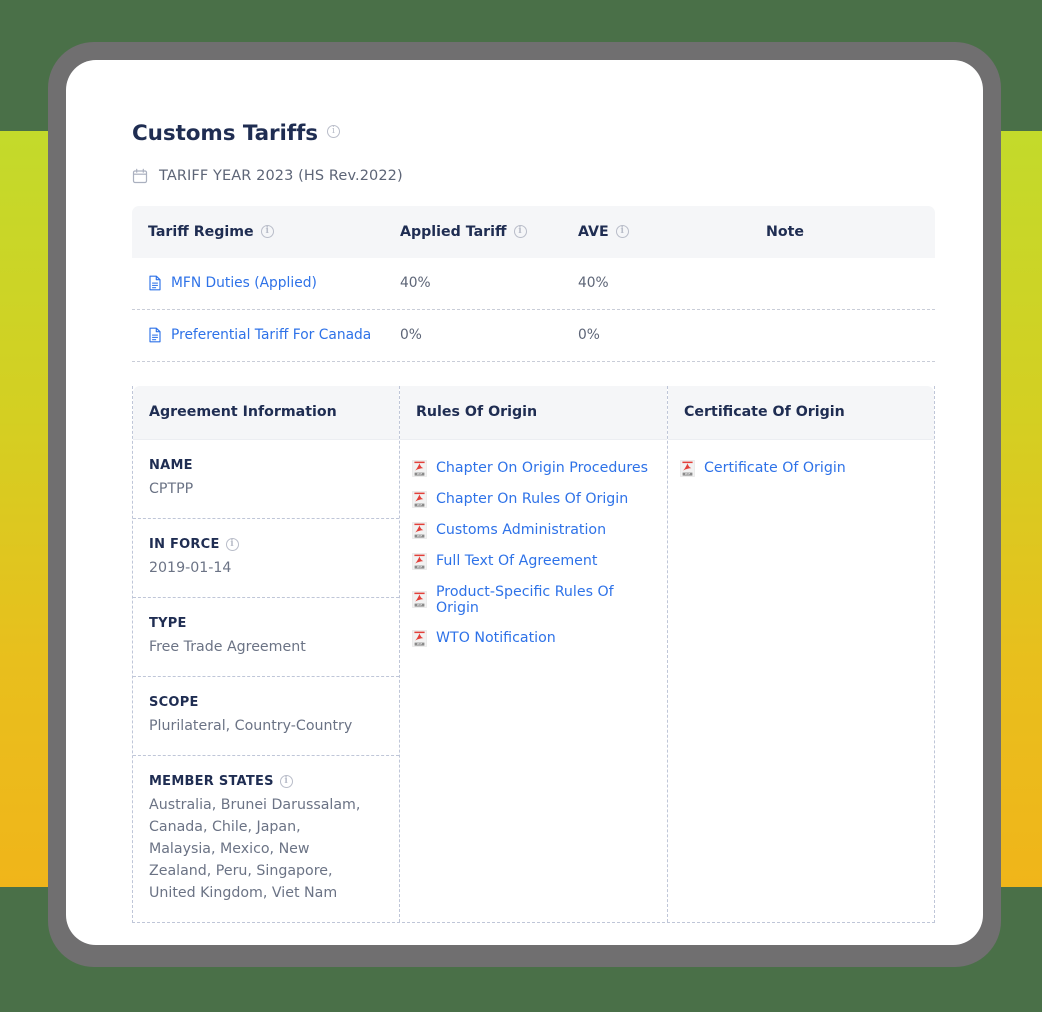  I want to click on tariff-table-header: Tariff Regime Applied Tariff AVE Note, so click(533, 231).